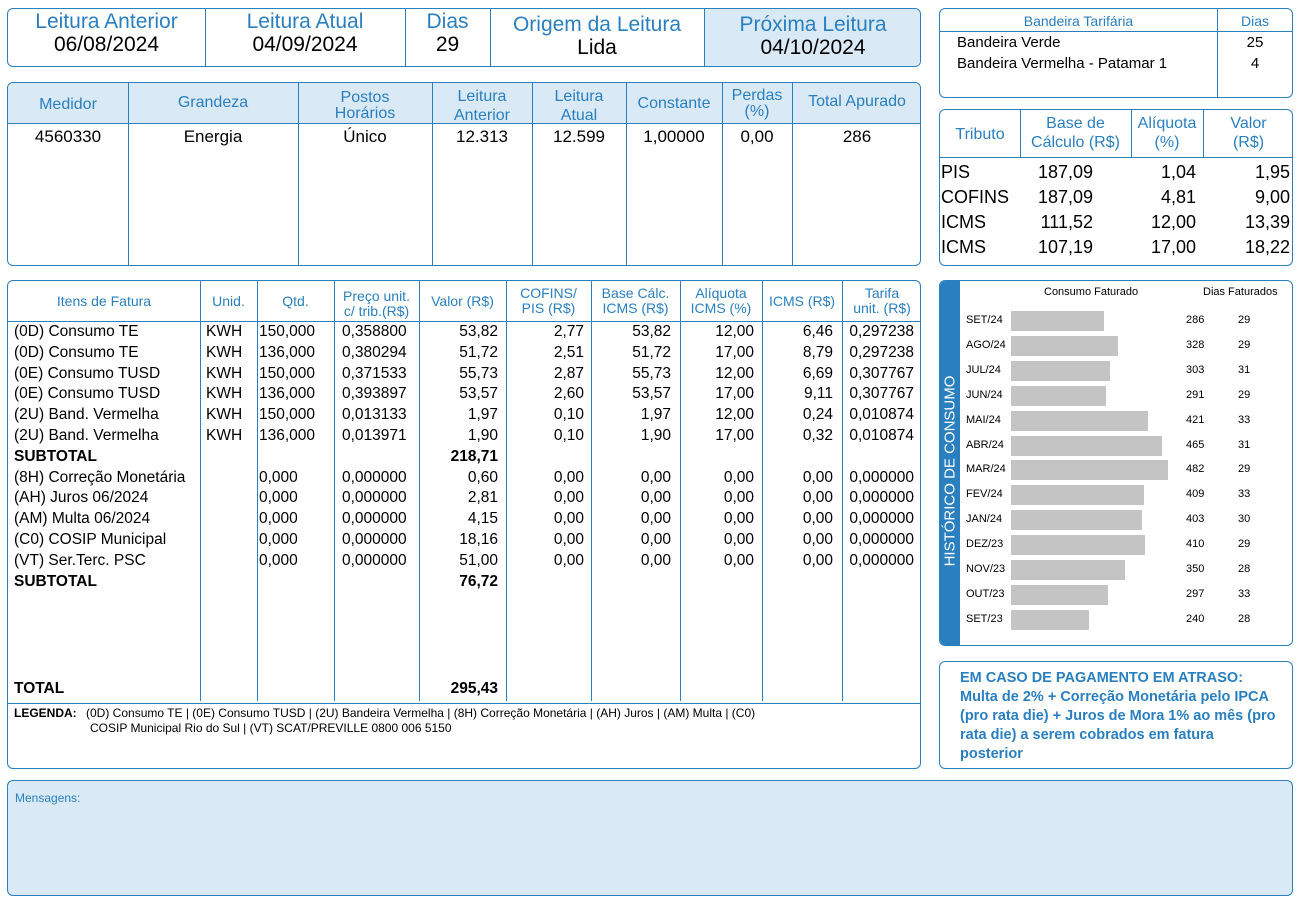  Describe the element at coordinates (818, 394) in the screenshot. I see `item-icms: 9,11` at that location.